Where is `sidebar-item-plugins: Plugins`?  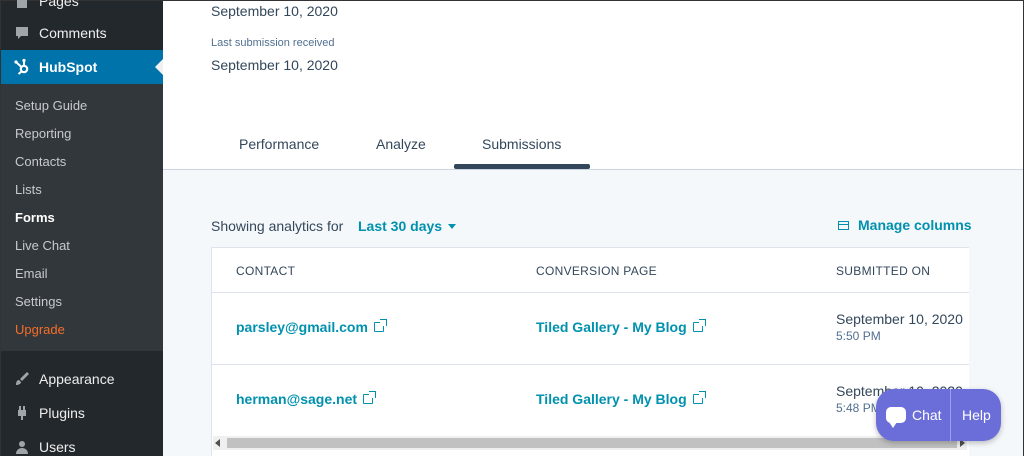
sidebar-item-plugins: Plugins is located at coordinates (82, 413).